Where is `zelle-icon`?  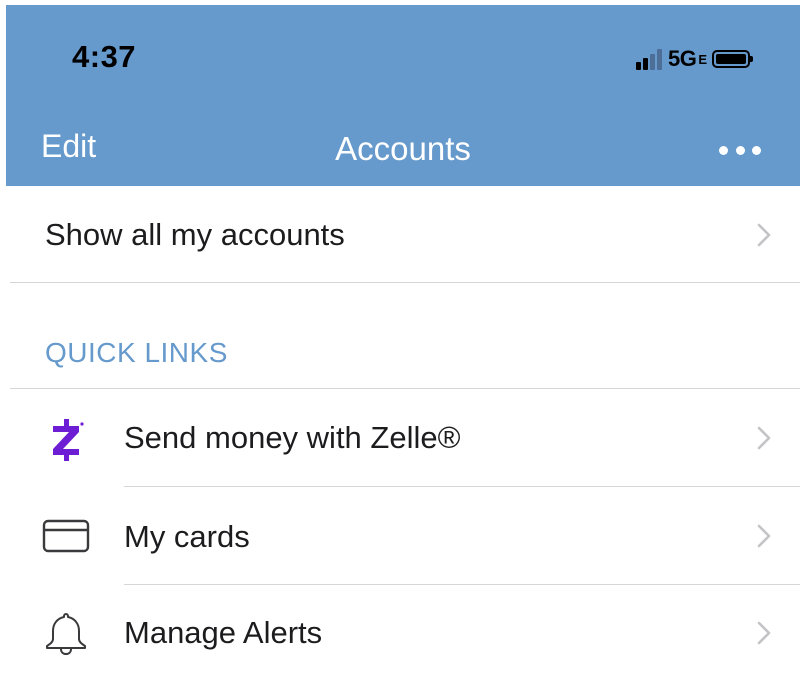 zelle-icon is located at coordinates (68, 440).